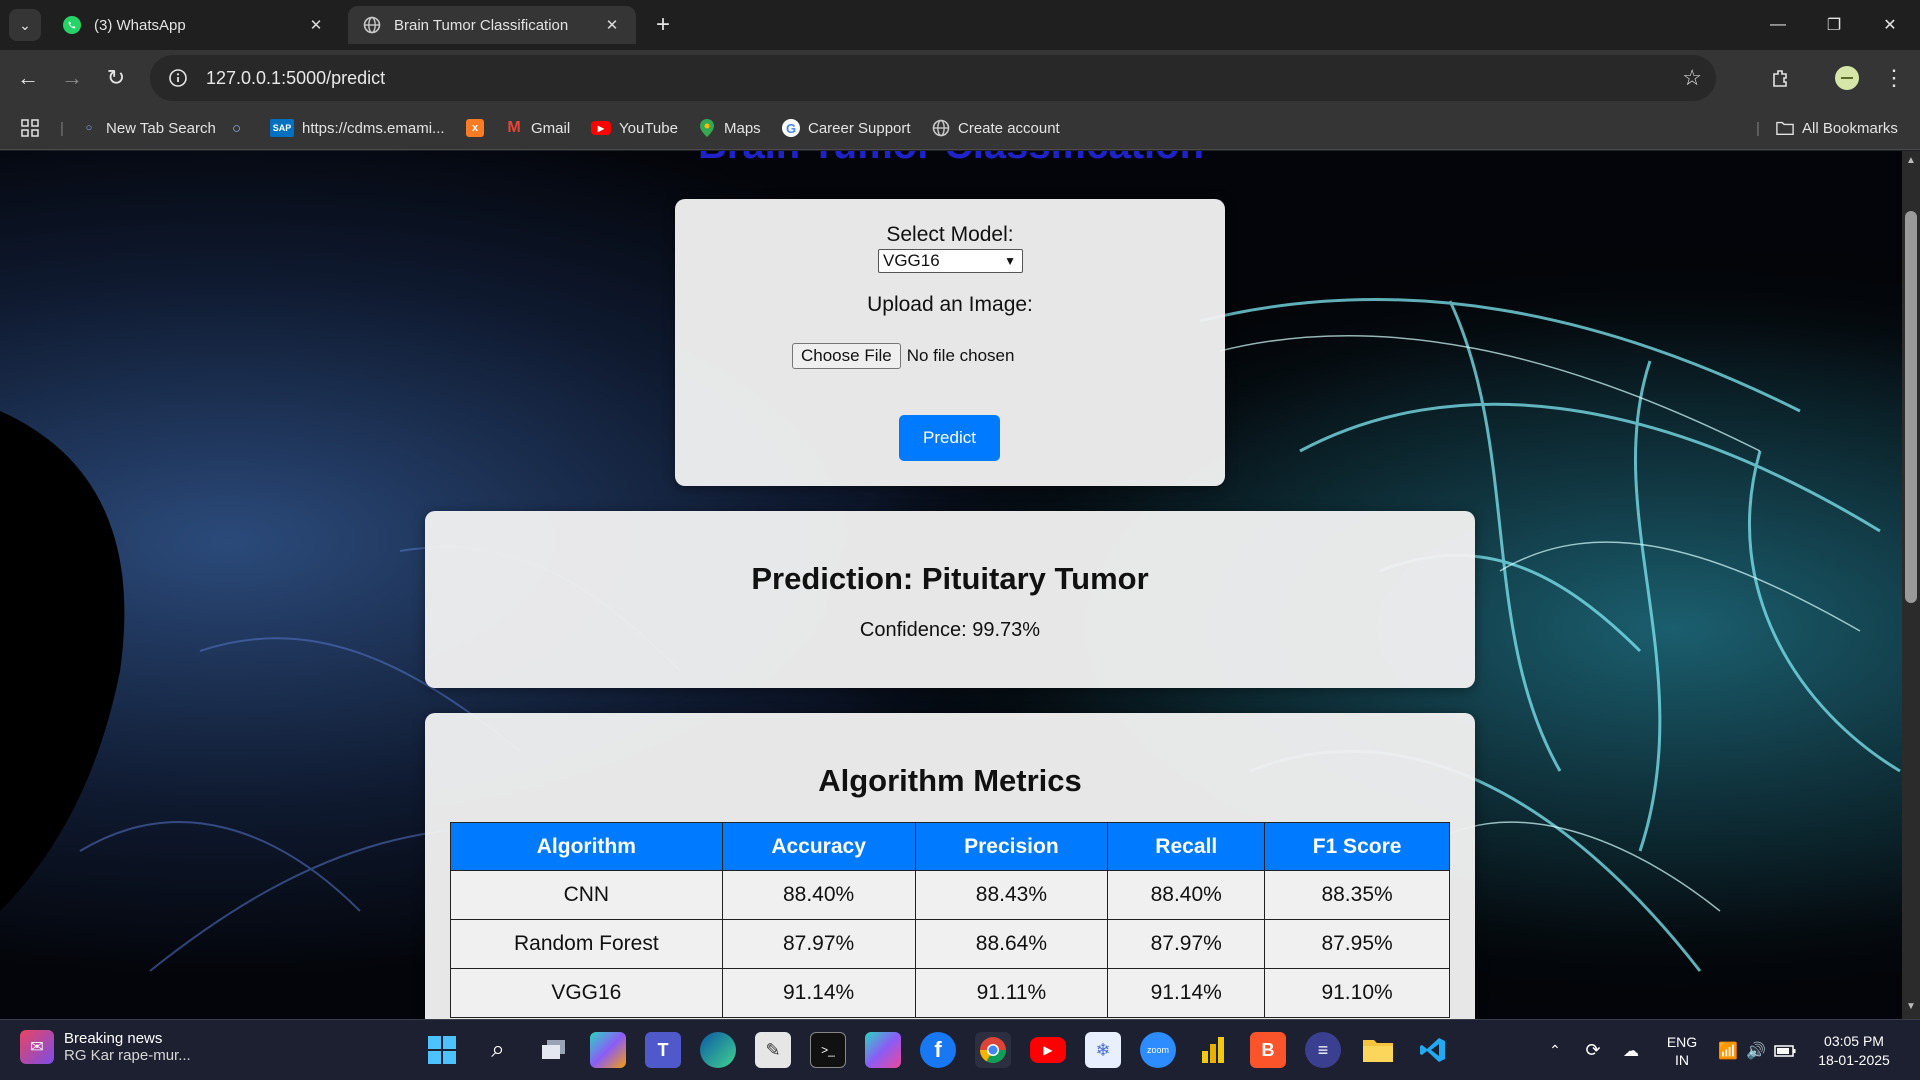  I want to click on clock: 03:05 PM 18-01-2025, so click(1854, 1050).